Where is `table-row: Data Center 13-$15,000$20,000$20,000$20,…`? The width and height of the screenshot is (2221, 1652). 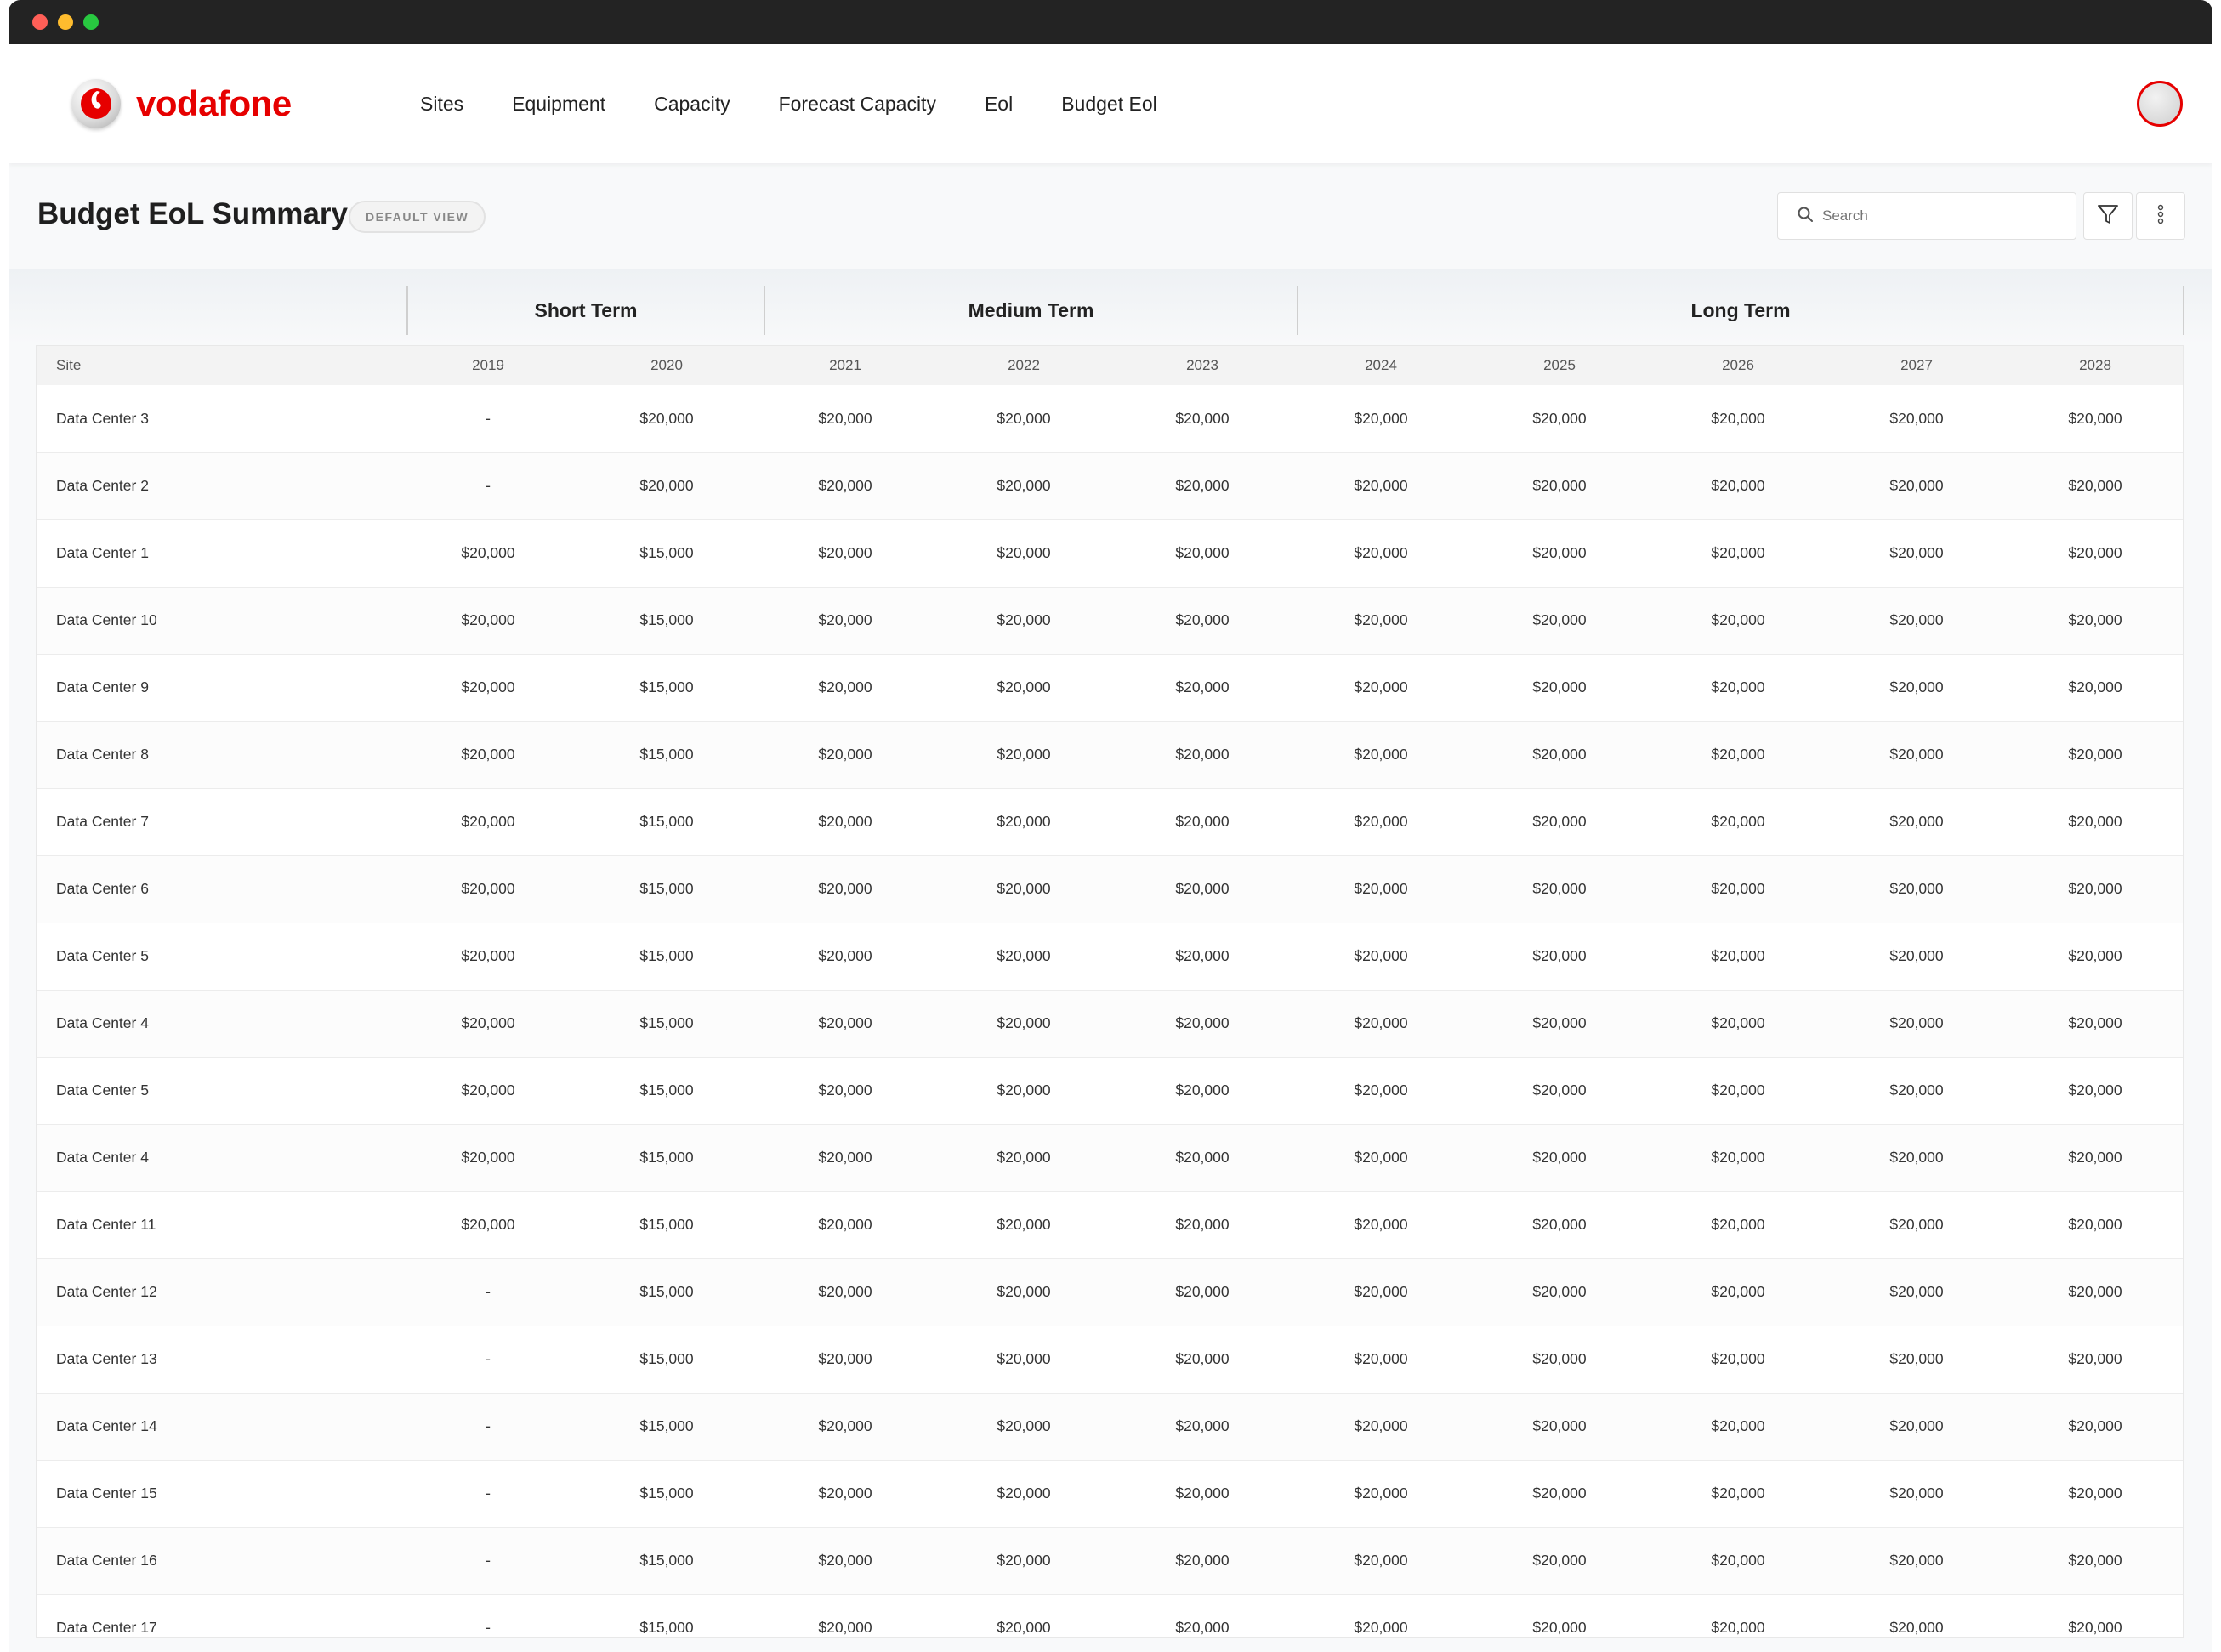
table-row: Data Center 13-$15,000$20,000$20,000$20,… is located at coordinates (1110, 1359).